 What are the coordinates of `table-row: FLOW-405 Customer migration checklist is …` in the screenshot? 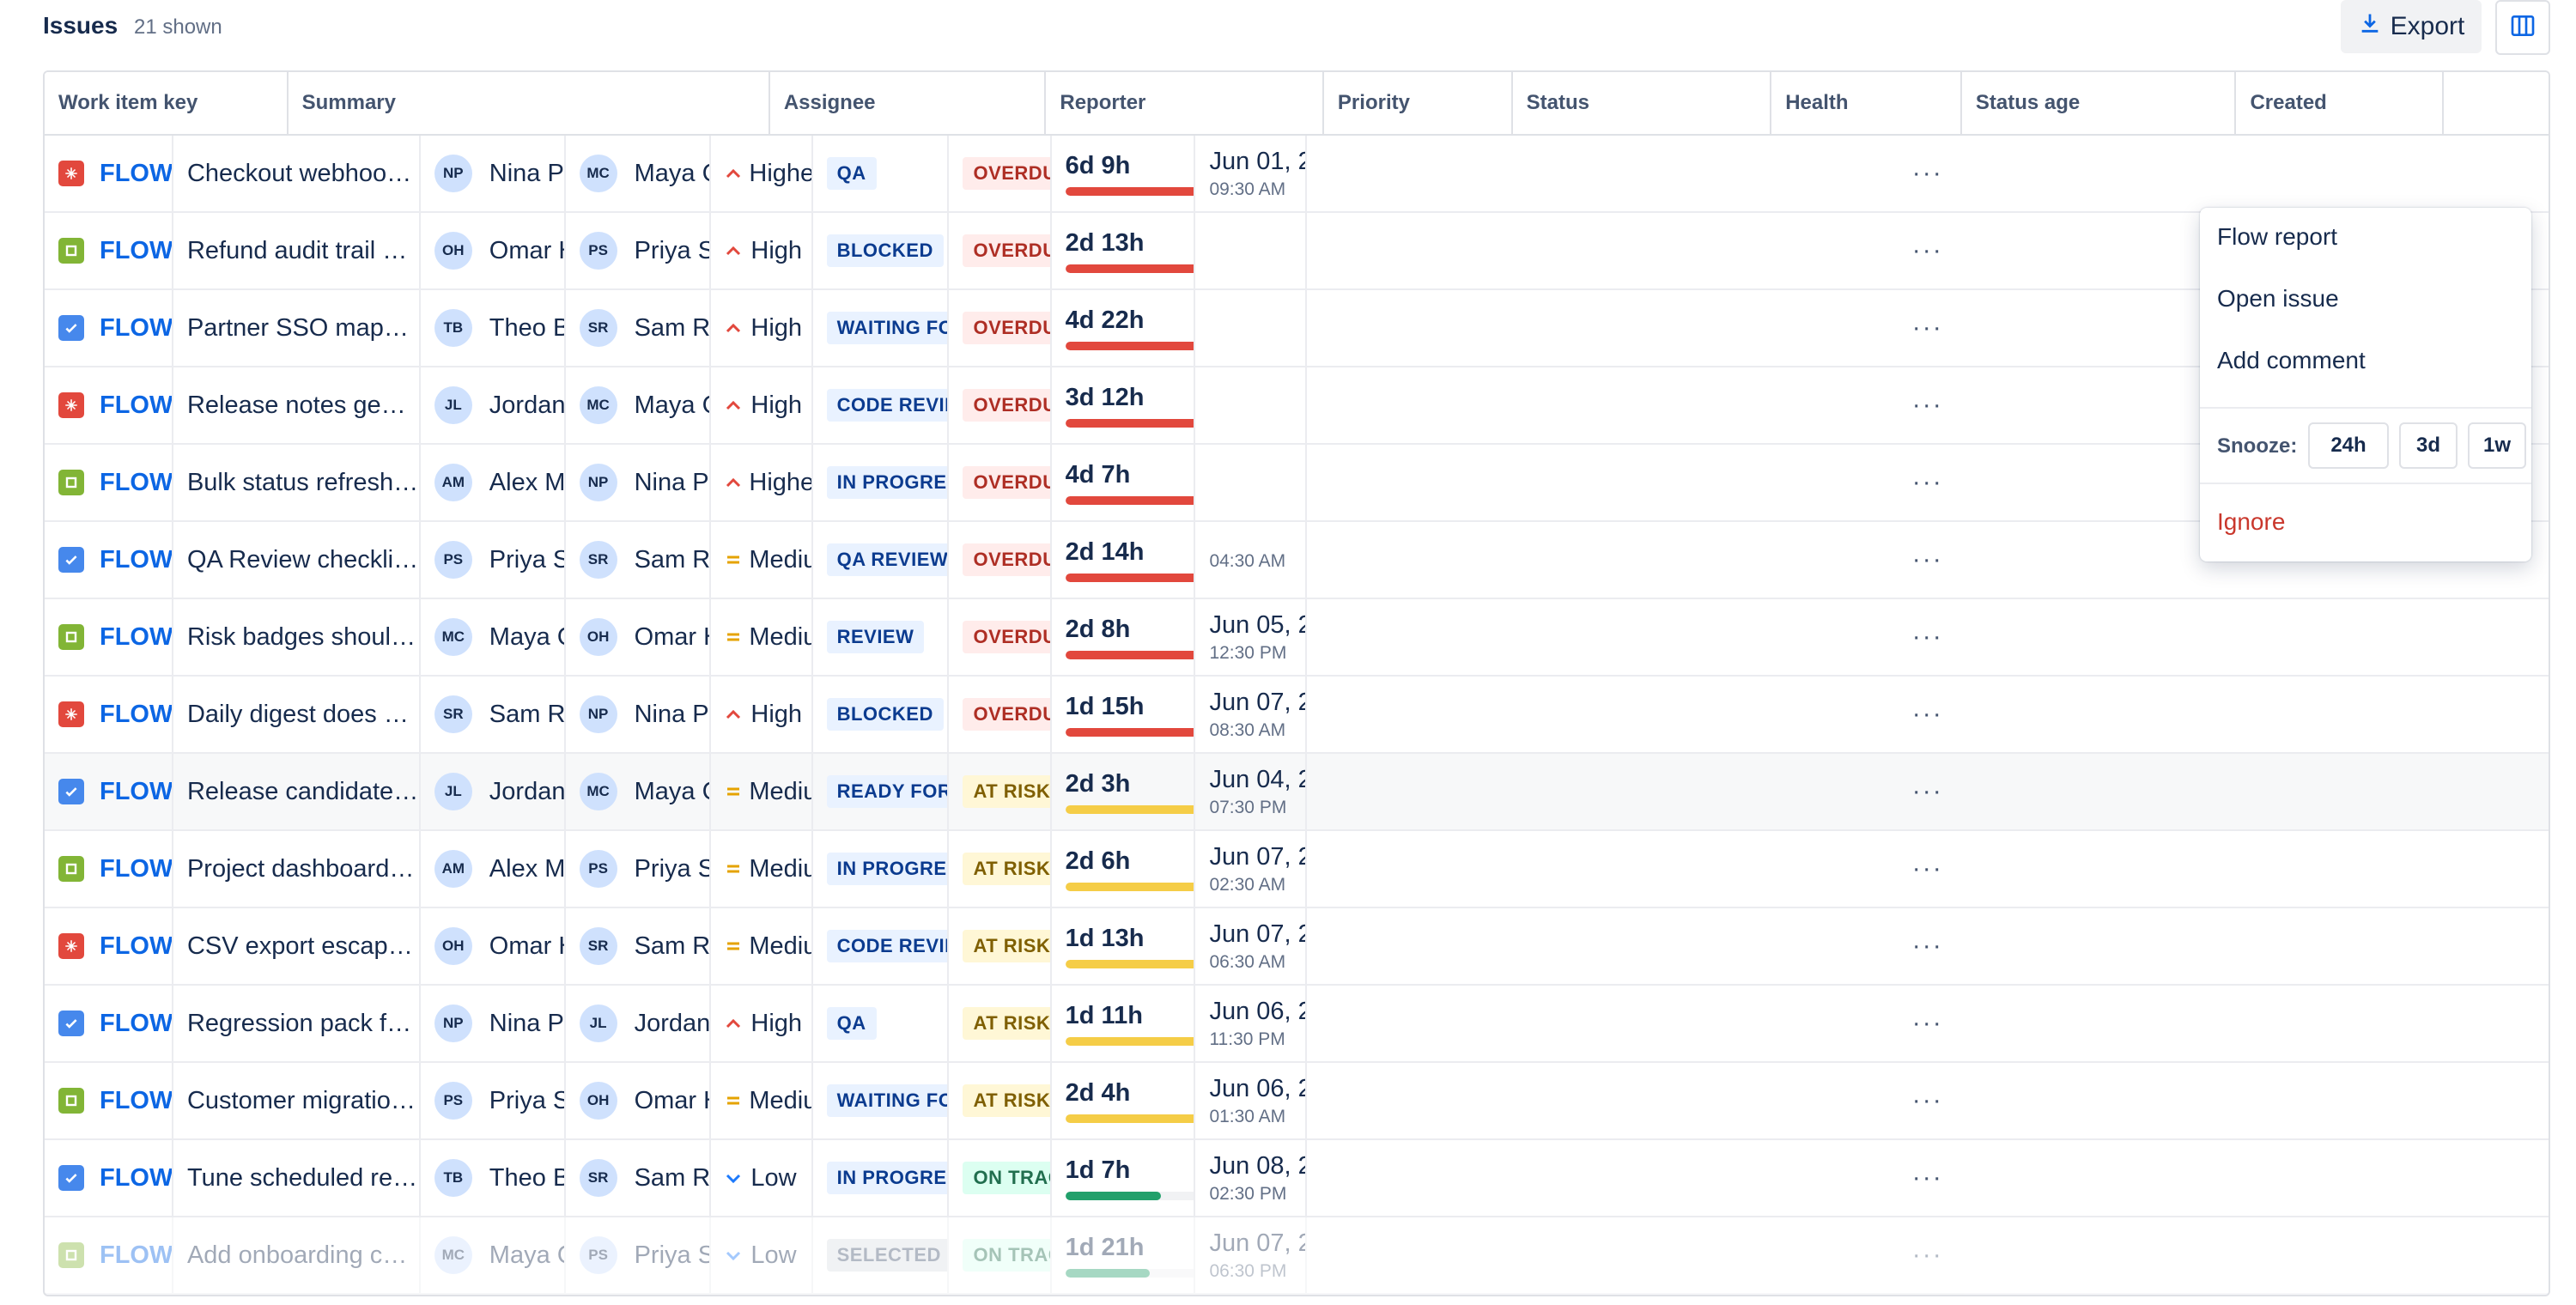 It's located at (1297, 1102).